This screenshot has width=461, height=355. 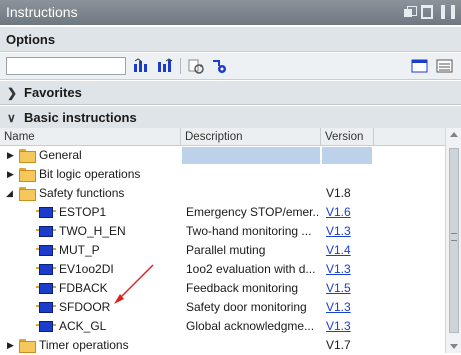 What do you see at coordinates (348, 288) in the screenshot?
I see `version-link: V1.5` at bounding box center [348, 288].